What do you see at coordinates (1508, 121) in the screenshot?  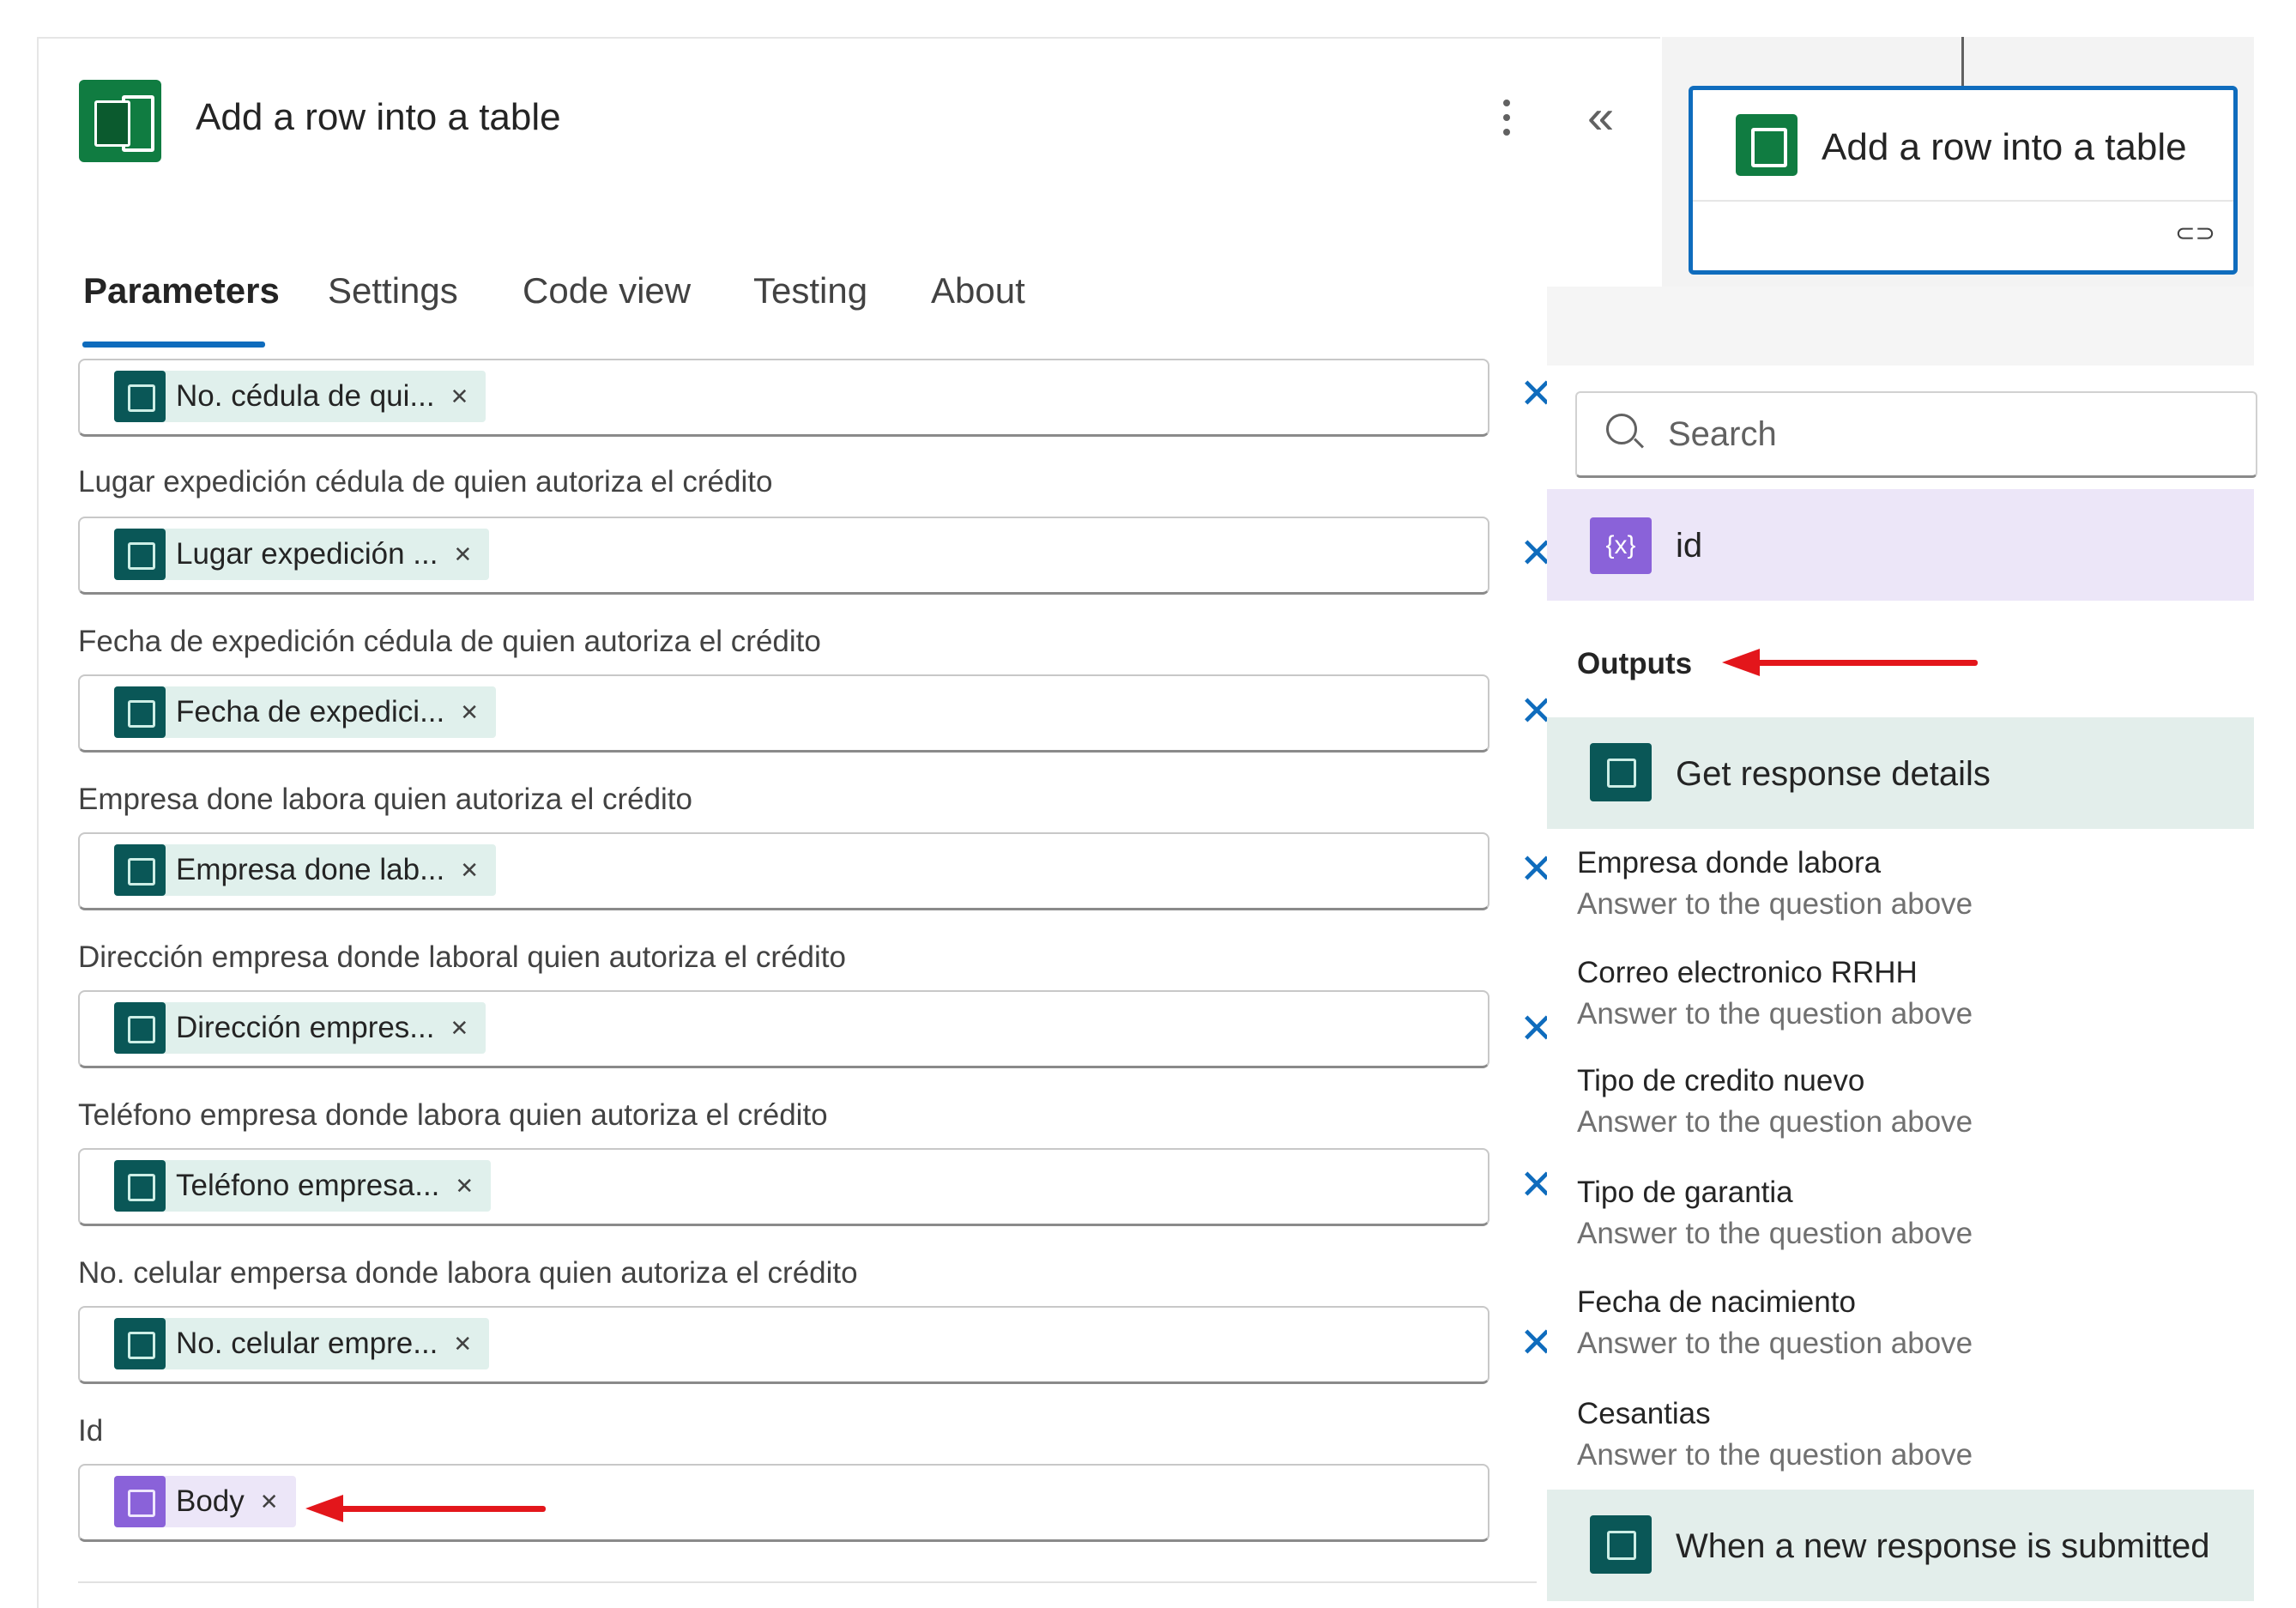 I see `more-options-icon` at bounding box center [1508, 121].